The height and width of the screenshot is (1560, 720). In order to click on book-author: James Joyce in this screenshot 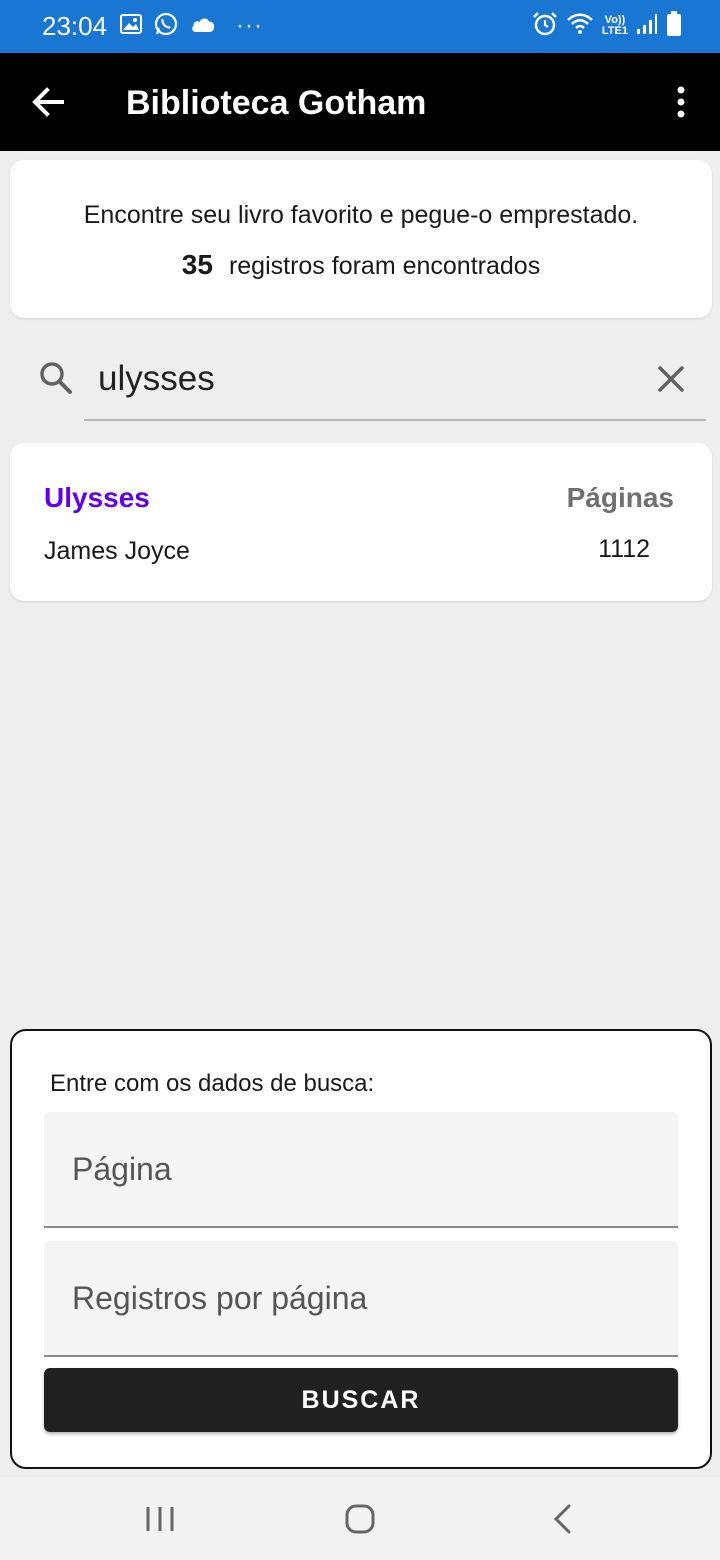, I will do `click(117, 551)`.